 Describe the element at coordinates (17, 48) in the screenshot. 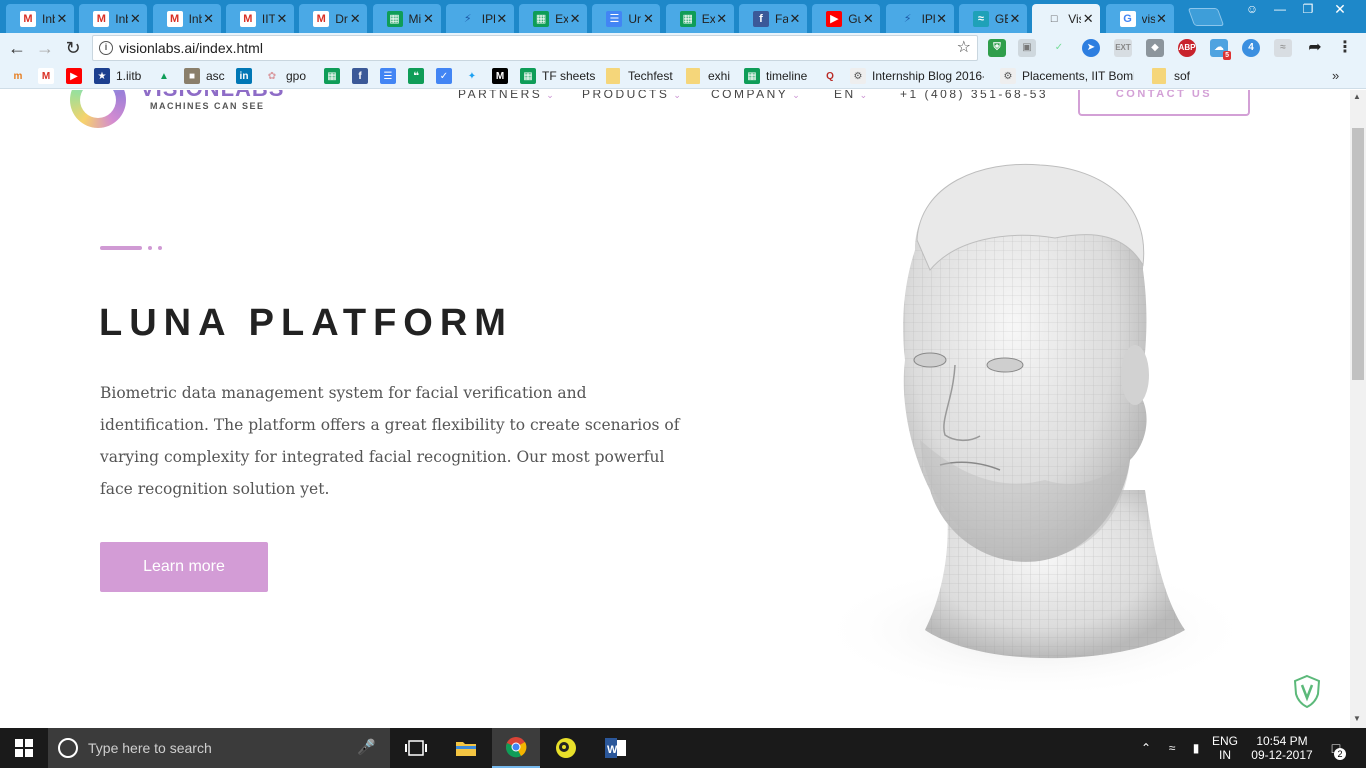

I see `back-button: ←` at that location.